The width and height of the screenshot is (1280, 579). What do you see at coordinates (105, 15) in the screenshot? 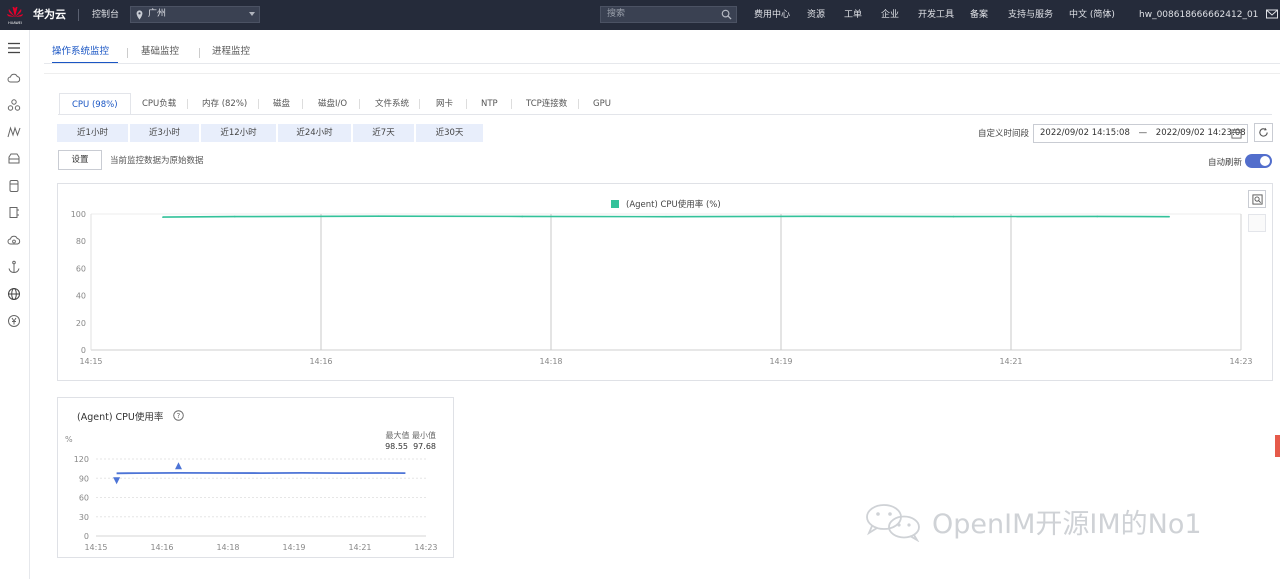
I see `console-link: 控制台` at bounding box center [105, 15].